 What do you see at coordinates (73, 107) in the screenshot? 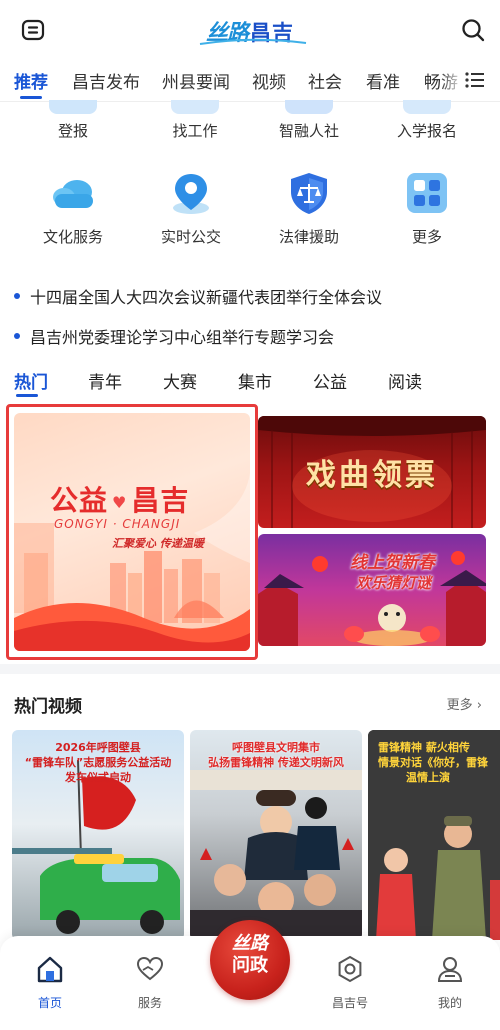
I see `newspaper-icon` at bounding box center [73, 107].